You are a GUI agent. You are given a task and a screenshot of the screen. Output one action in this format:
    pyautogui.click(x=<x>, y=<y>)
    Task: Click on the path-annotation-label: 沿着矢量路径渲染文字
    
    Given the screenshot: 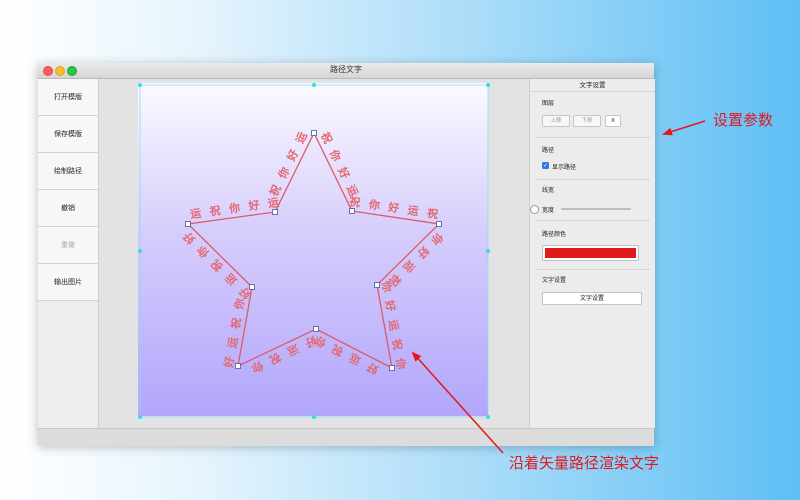 What is the action you would take?
    pyautogui.click(x=584, y=463)
    